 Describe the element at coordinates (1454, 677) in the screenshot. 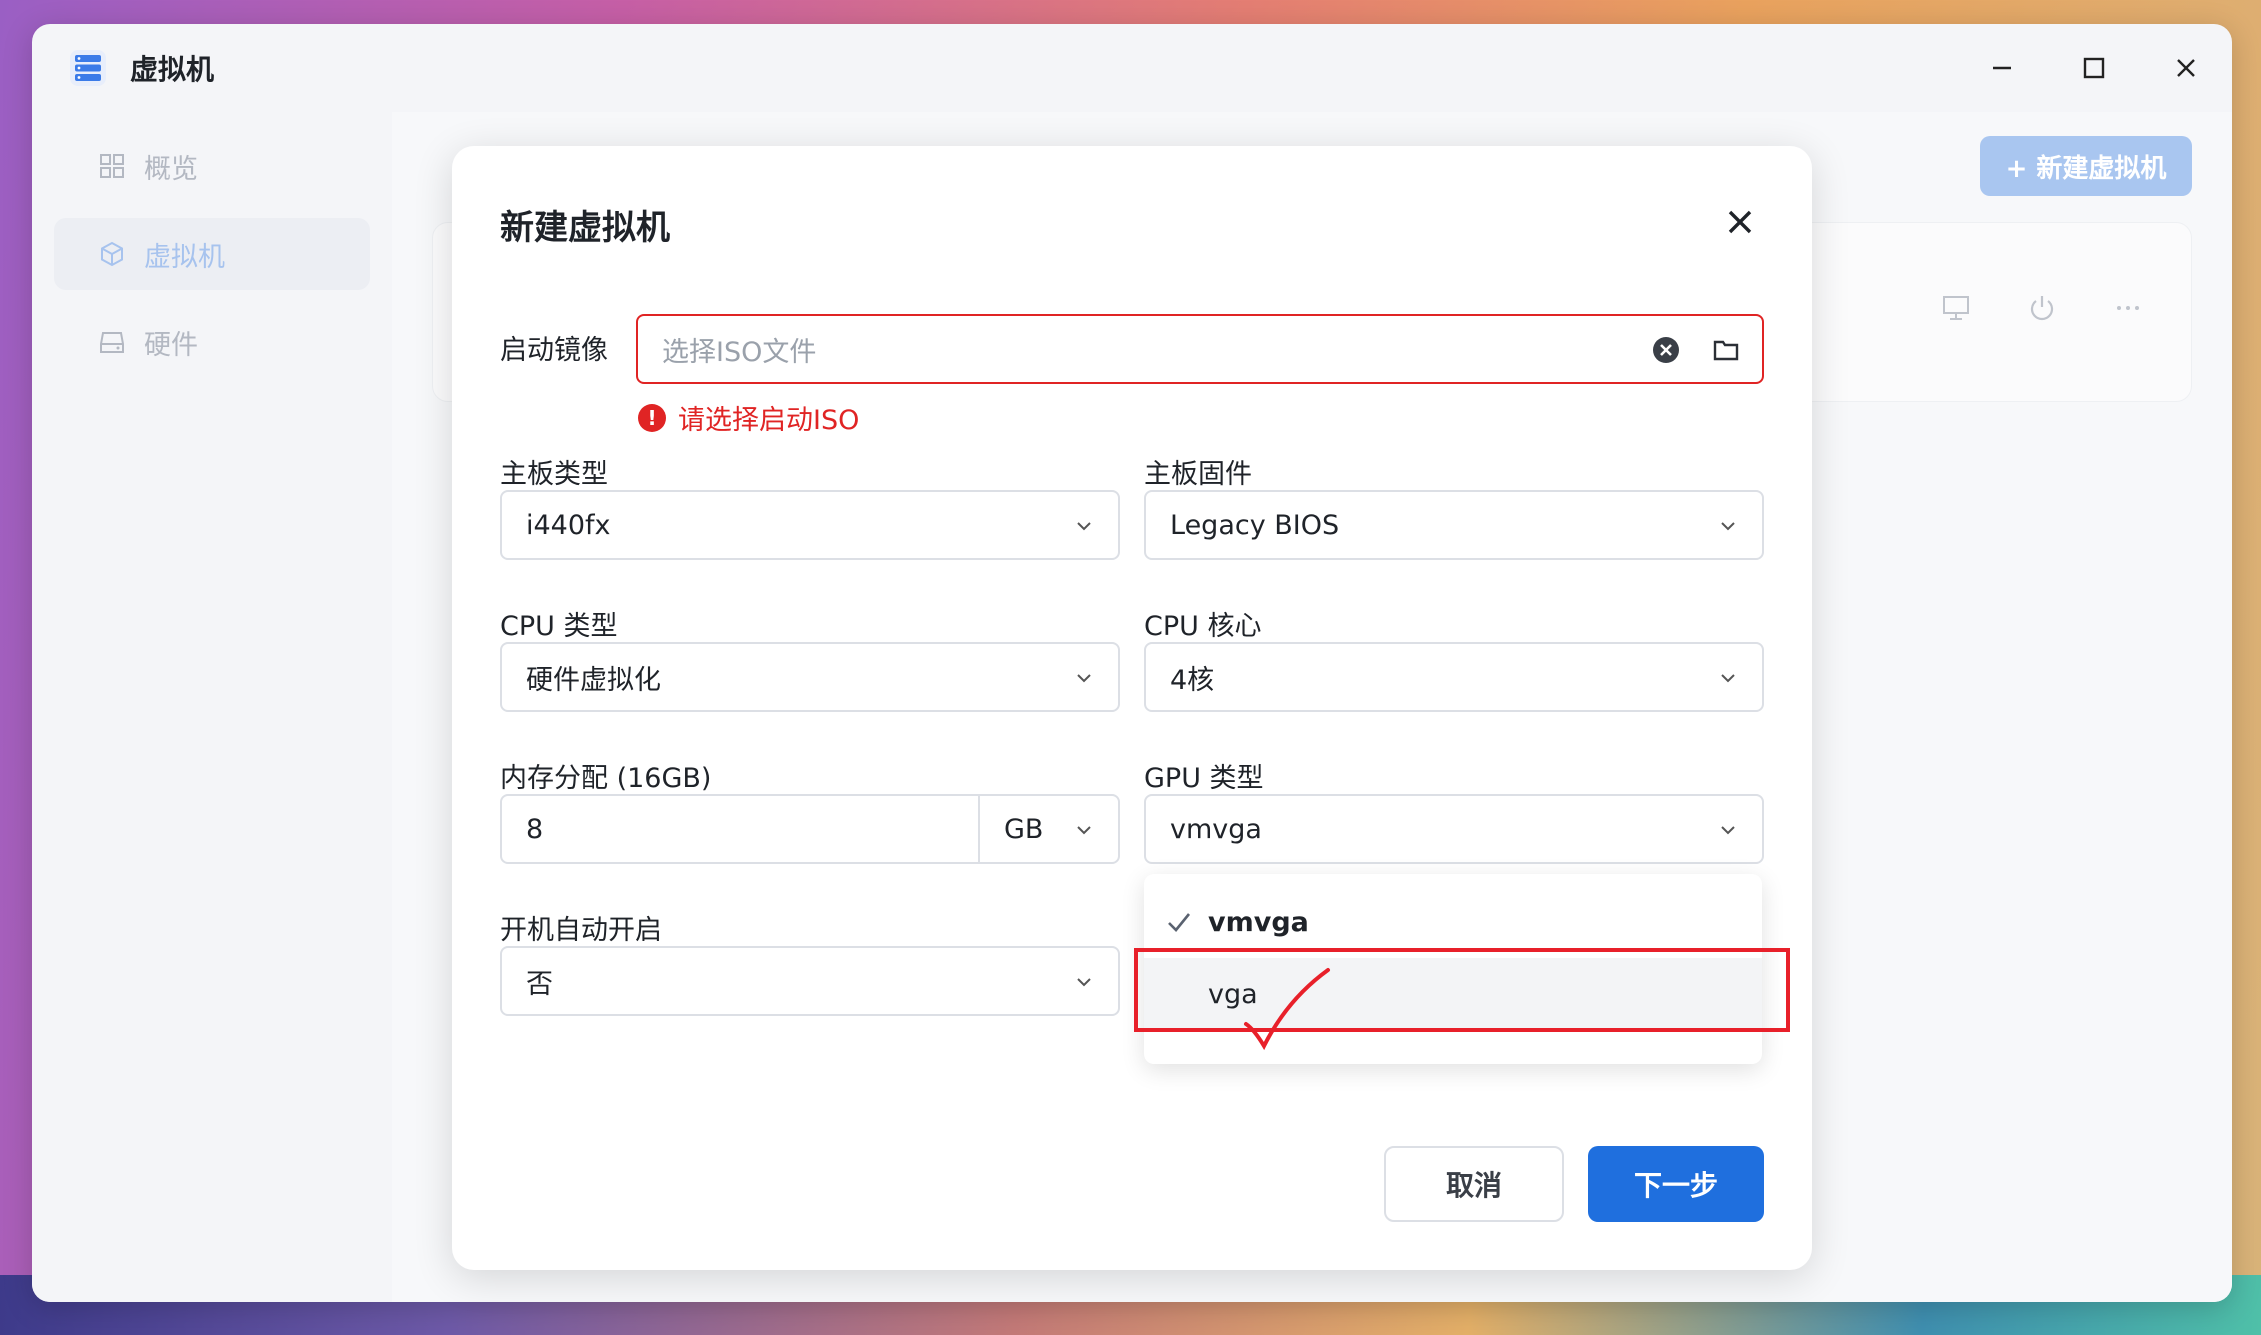

I see `cpu-cores-select: 4核` at that location.